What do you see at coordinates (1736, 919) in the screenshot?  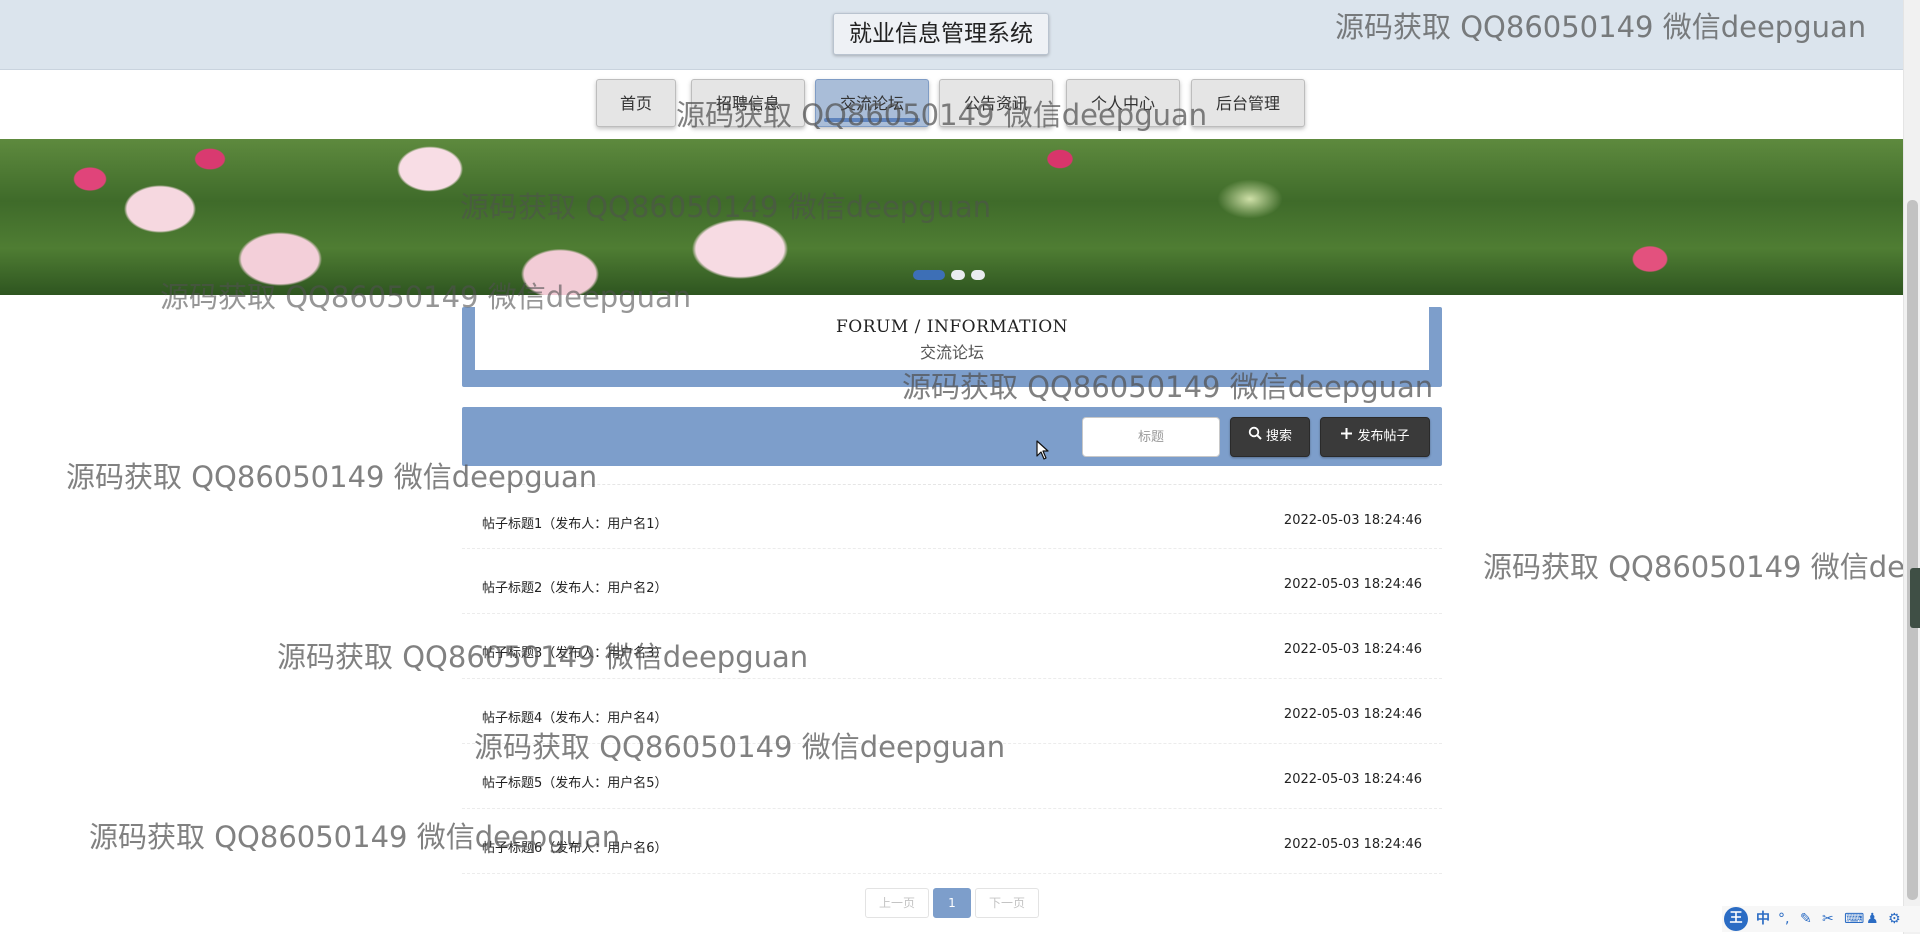 I see `ime-logo: 王` at bounding box center [1736, 919].